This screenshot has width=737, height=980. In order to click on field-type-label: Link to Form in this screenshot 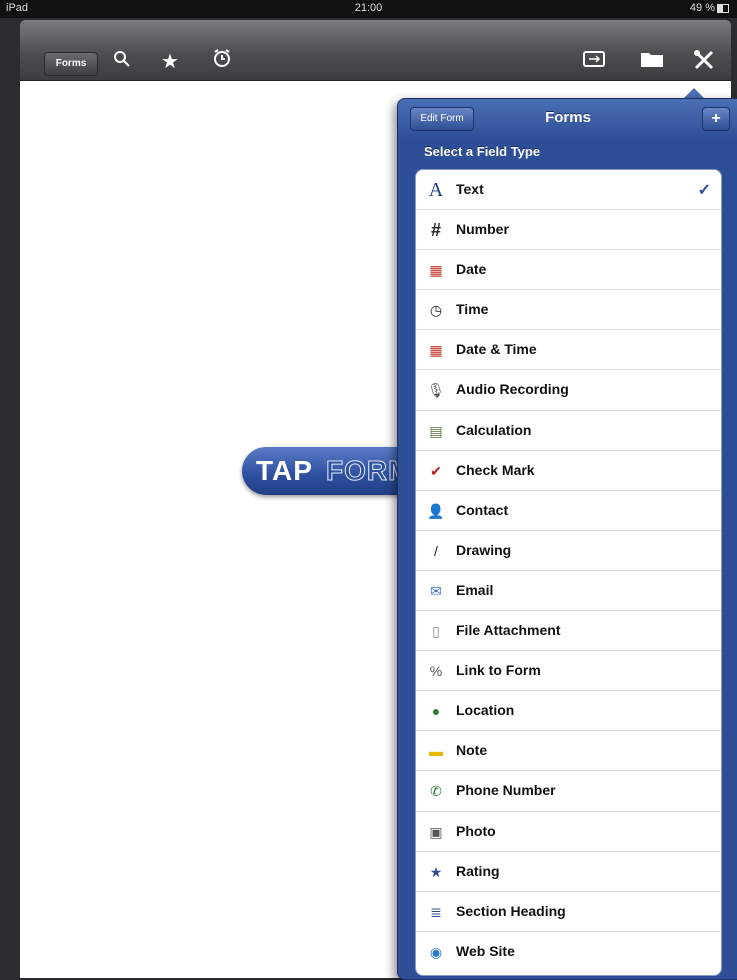, I will do `click(498, 670)`.